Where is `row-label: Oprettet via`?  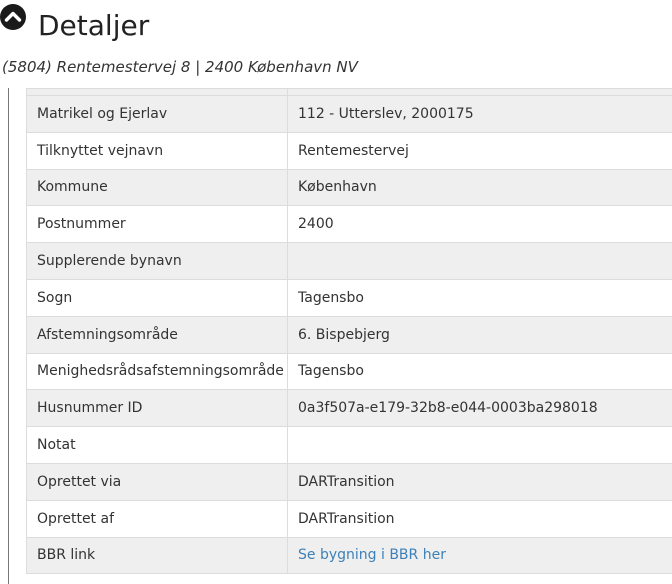 row-label: Oprettet via is located at coordinates (157, 481).